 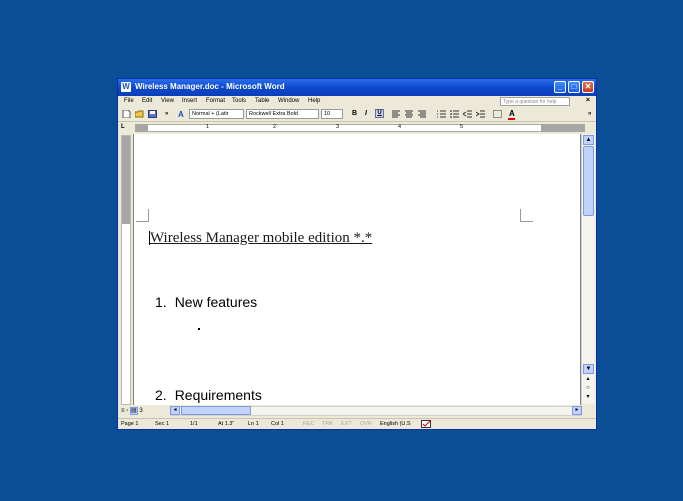 I want to click on styles-pane-icon: A, so click(x=182, y=114).